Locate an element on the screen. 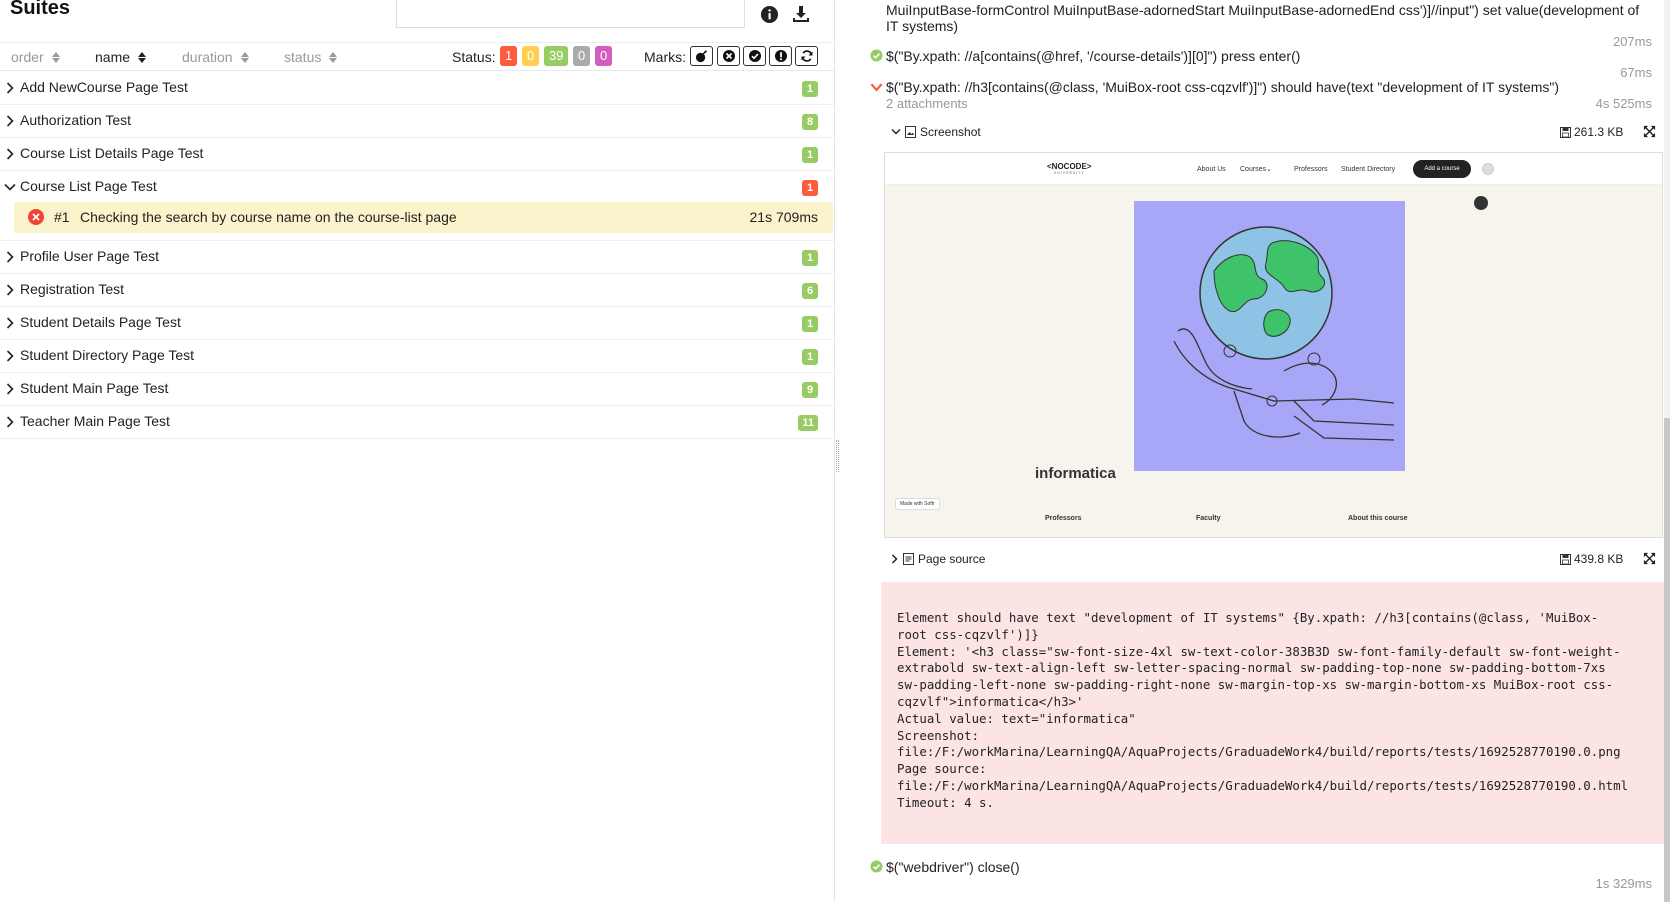  attachment-name: Screenshot is located at coordinates (950, 132).